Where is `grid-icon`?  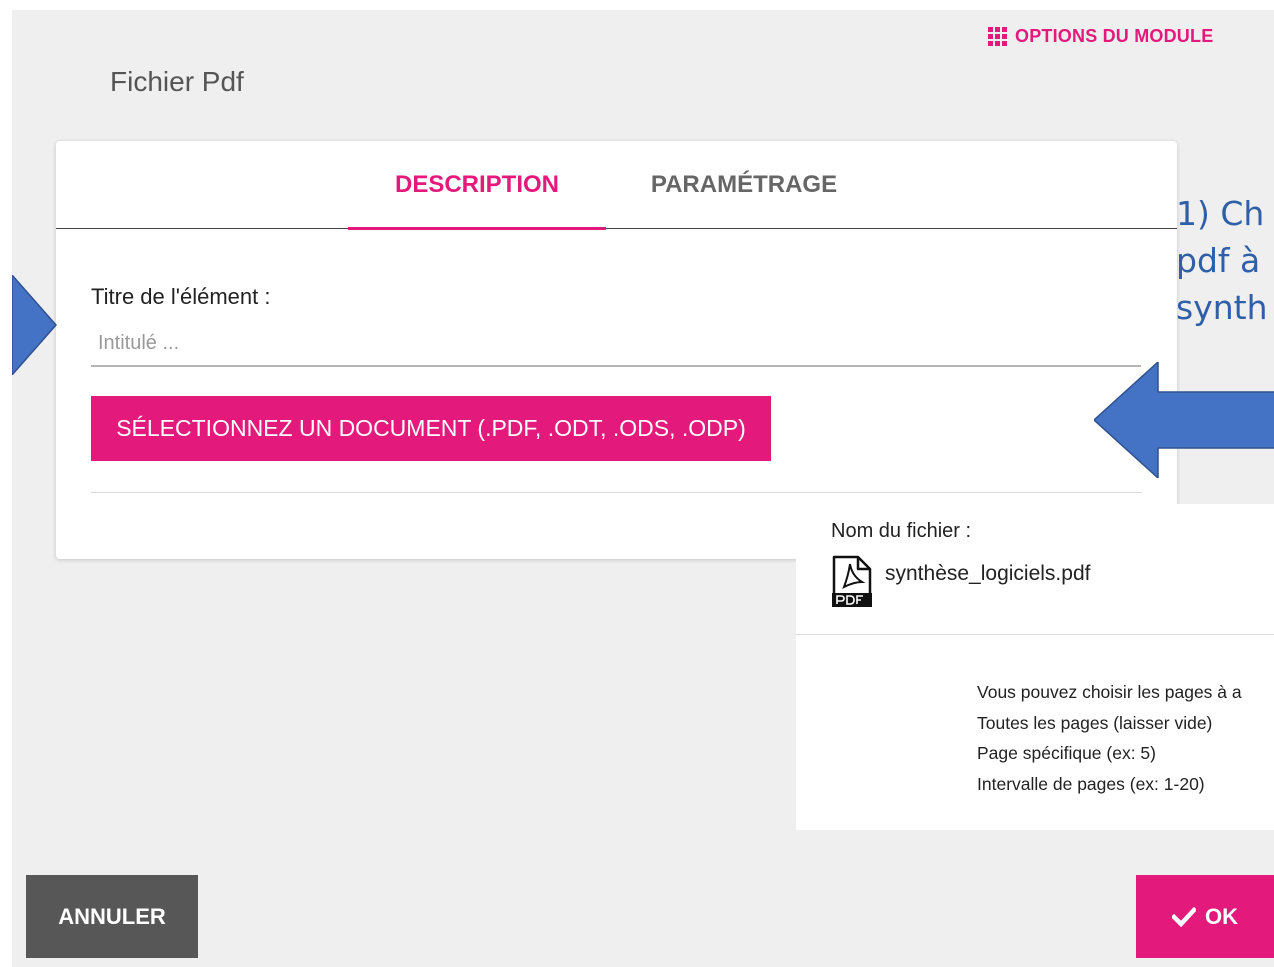
grid-icon is located at coordinates (997, 36).